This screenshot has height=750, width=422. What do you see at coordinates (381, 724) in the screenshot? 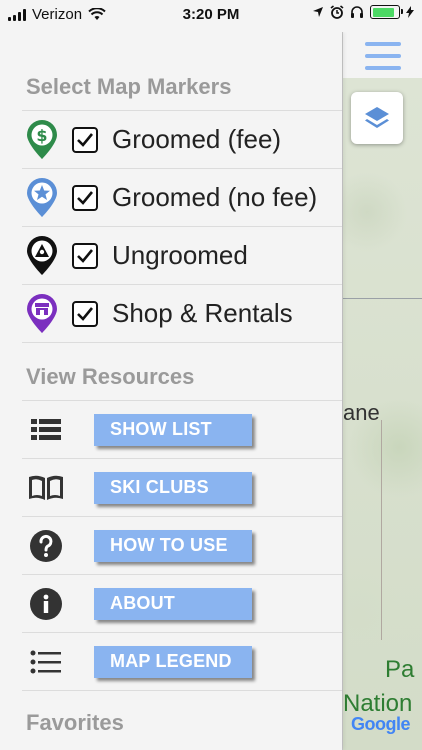
I see `google-attribution: Google` at bounding box center [381, 724].